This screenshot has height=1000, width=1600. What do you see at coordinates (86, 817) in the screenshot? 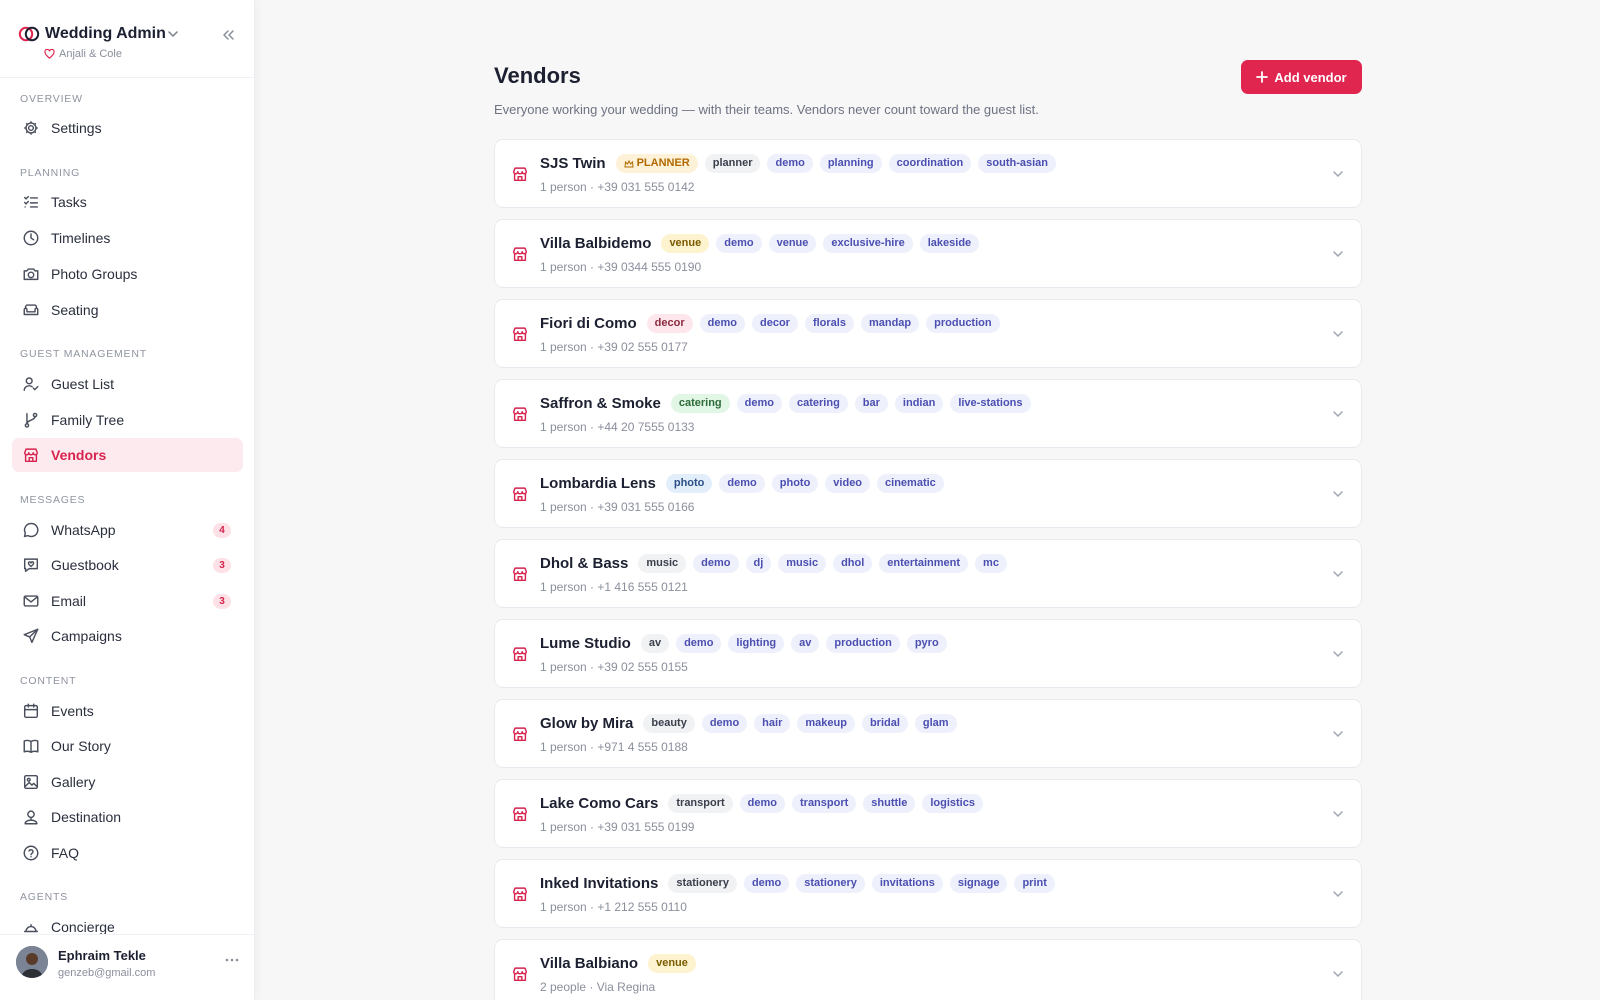
I see `sidebar-item-label: Destination` at bounding box center [86, 817].